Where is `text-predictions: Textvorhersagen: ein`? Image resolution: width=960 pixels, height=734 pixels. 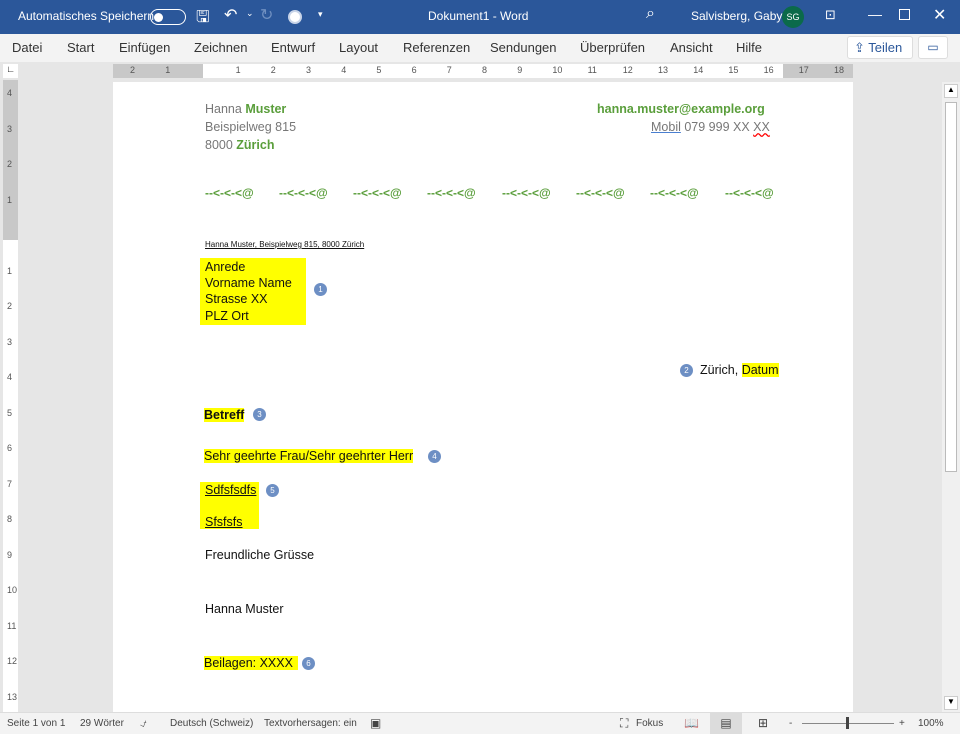
text-predictions: Textvorhersagen: ein is located at coordinates (310, 723).